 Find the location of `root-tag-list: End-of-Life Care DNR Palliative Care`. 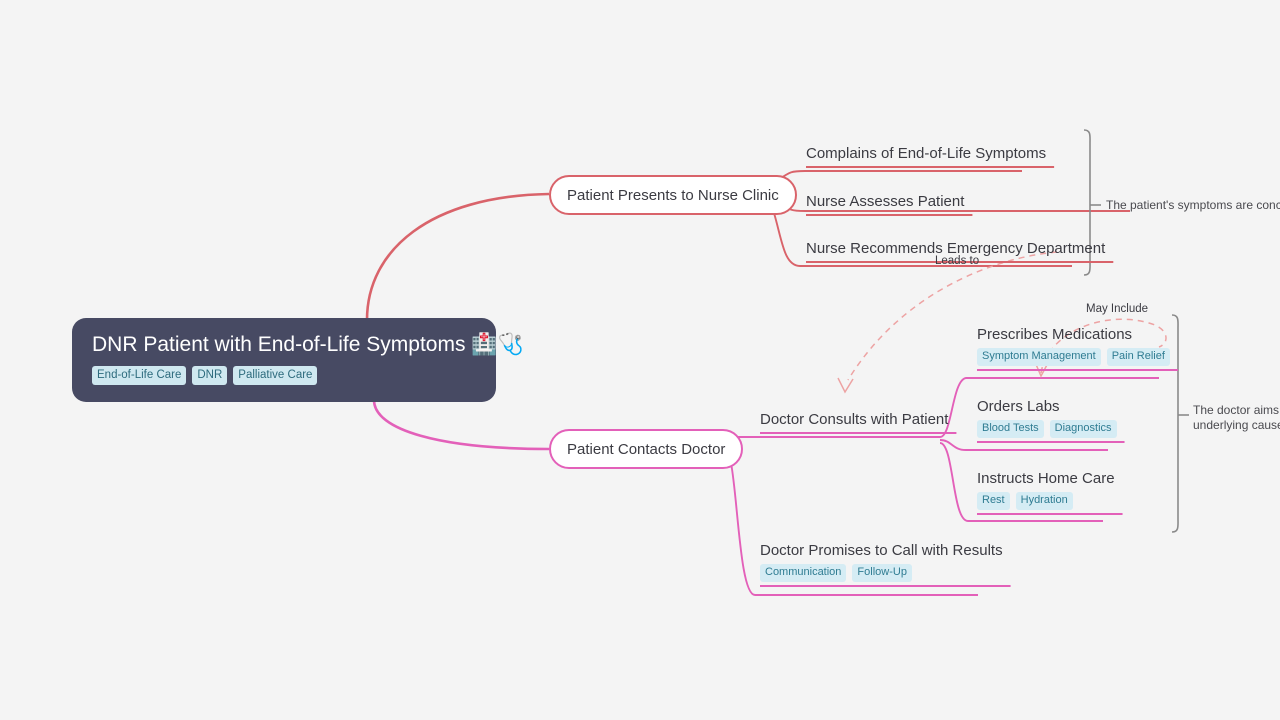

root-tag-list: End-of-Life Care DNR Palliative Care is located at coordinates (284, 375).